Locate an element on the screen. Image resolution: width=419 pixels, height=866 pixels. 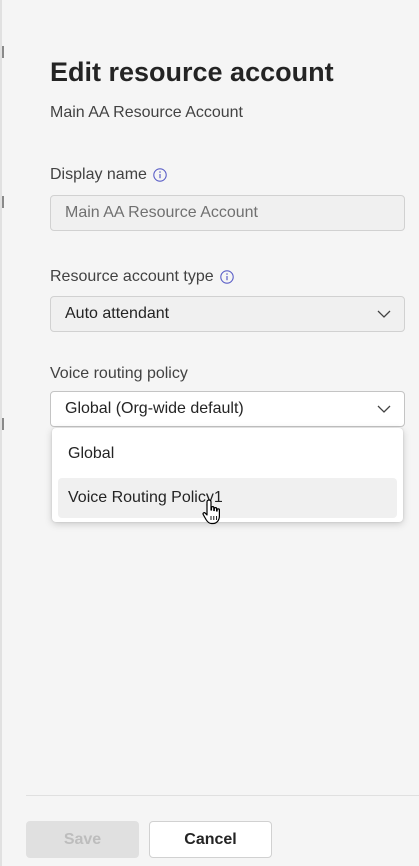
cancel-button: Cancel is located at coordinates (210, 839).